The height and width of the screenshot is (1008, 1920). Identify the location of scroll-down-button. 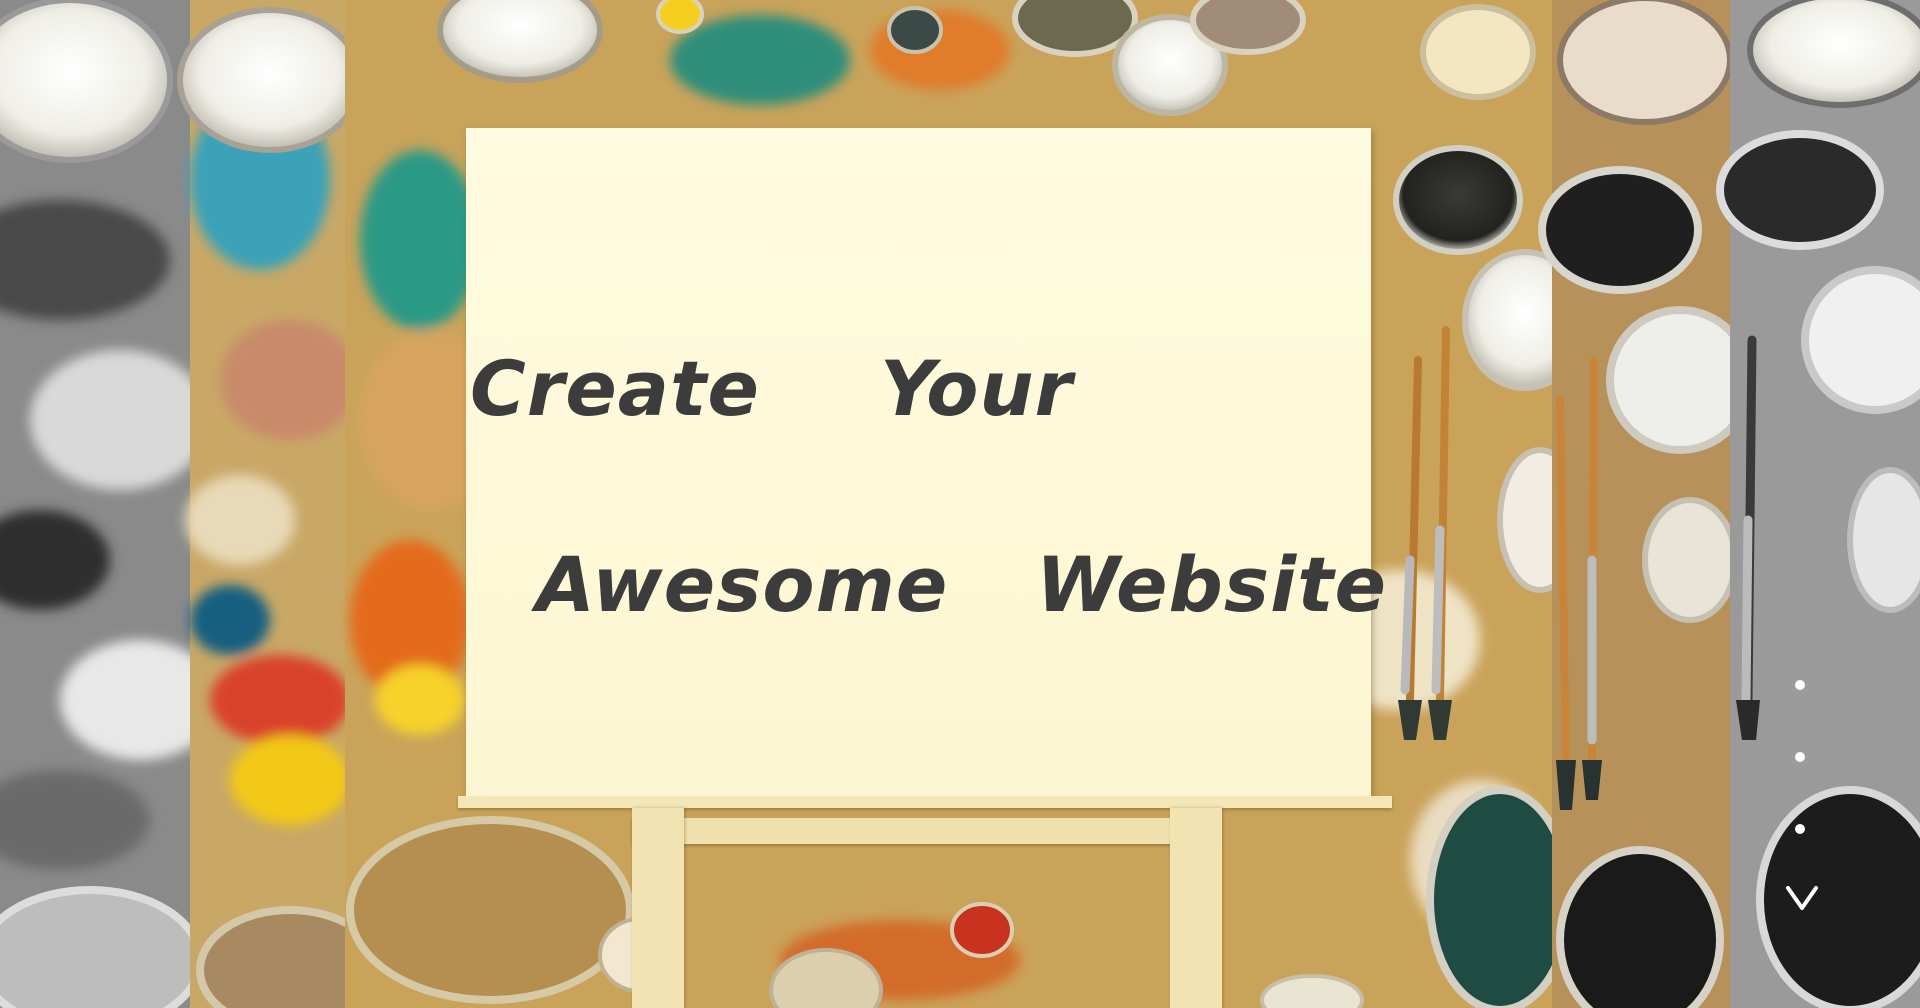
(1802, 898).